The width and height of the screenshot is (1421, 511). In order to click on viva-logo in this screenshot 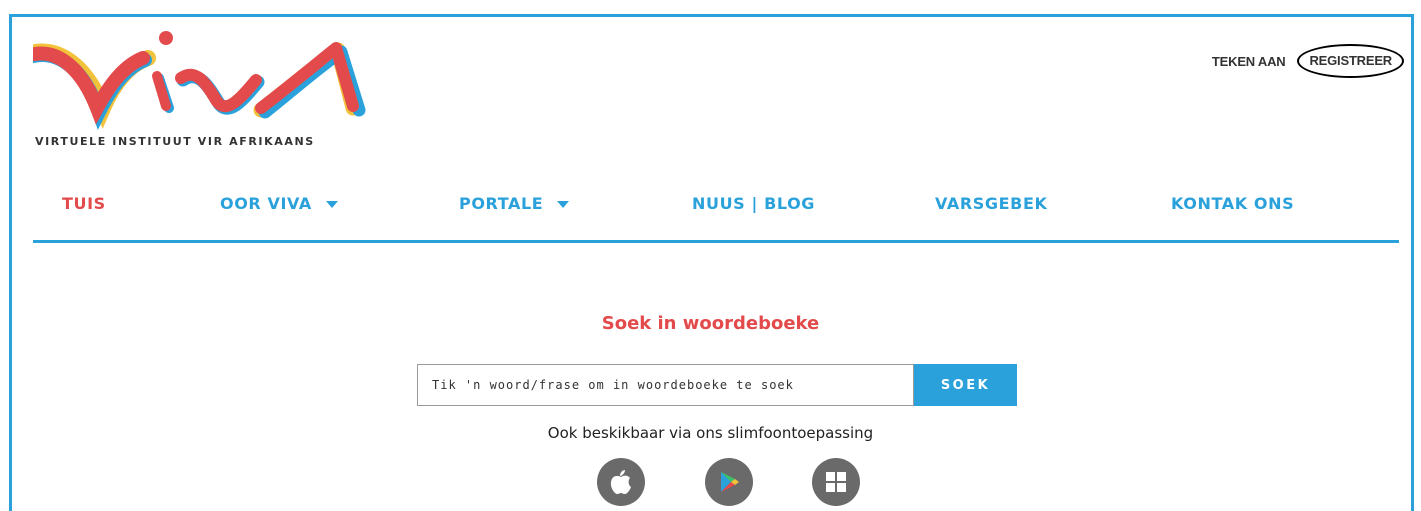, I will do `click(199, 90)`.